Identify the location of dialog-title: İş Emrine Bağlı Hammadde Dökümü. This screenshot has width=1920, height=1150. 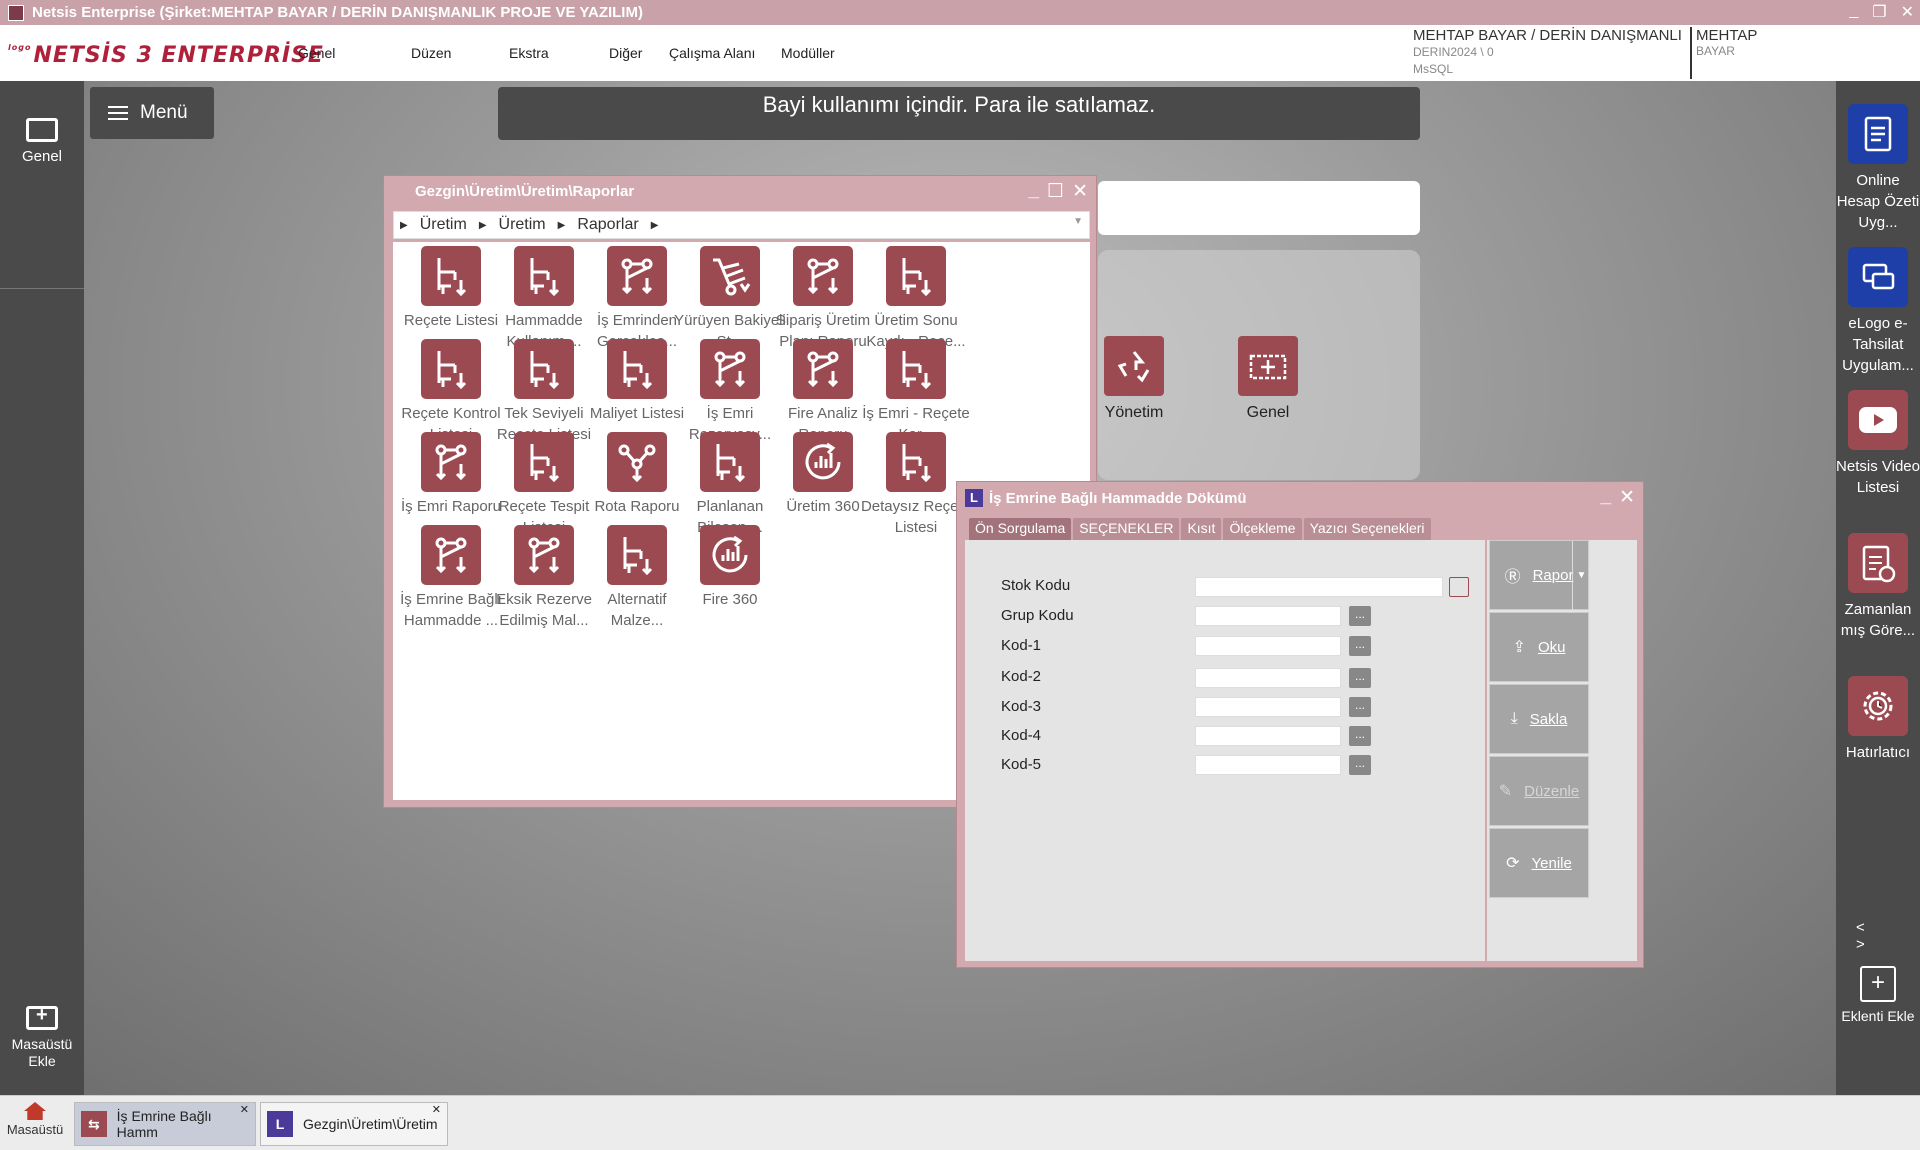
(1118, 498).